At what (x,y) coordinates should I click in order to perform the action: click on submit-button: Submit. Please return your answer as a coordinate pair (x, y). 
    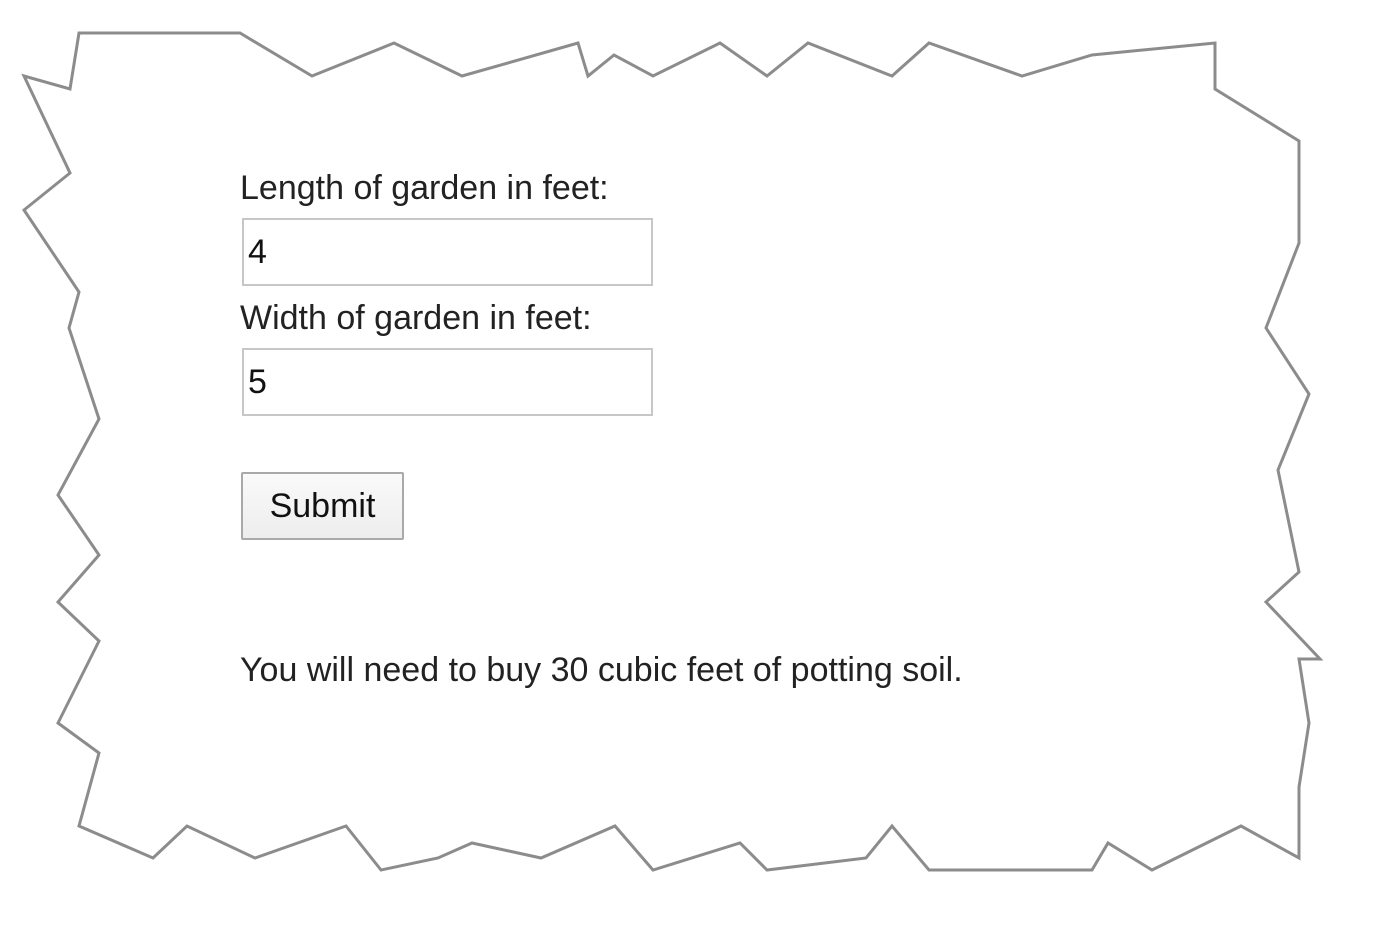
    Looking at the image, I should click on (322, 506).